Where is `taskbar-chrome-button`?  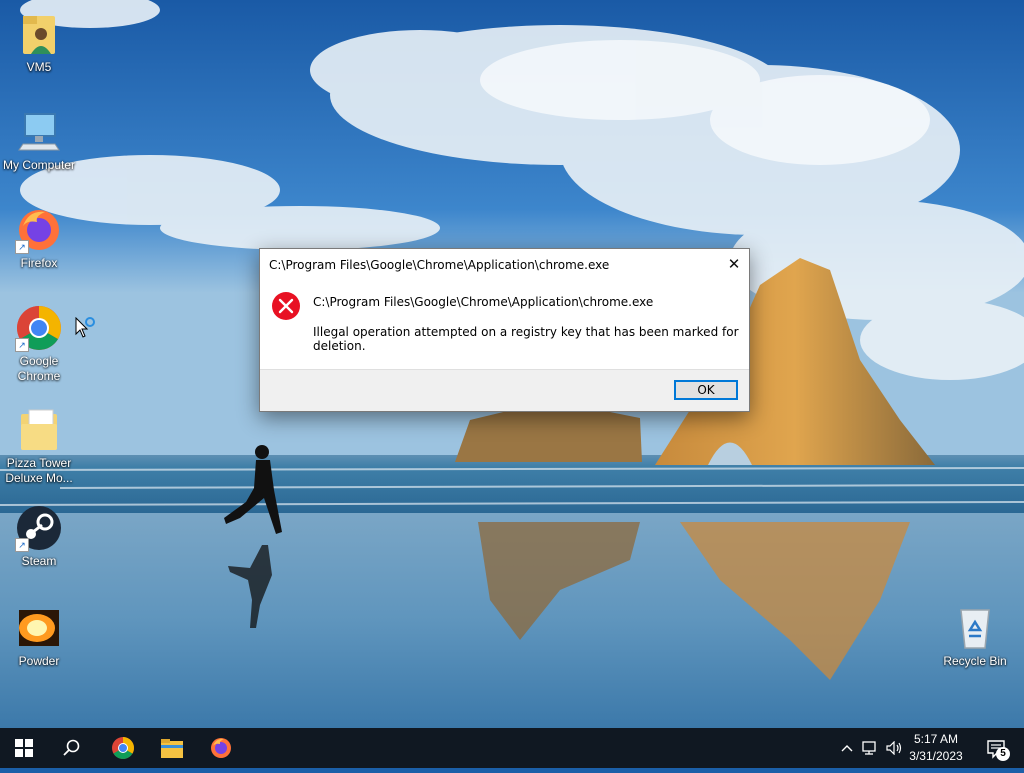 taskbar-chrome-button is located at coordinates (123, 748).